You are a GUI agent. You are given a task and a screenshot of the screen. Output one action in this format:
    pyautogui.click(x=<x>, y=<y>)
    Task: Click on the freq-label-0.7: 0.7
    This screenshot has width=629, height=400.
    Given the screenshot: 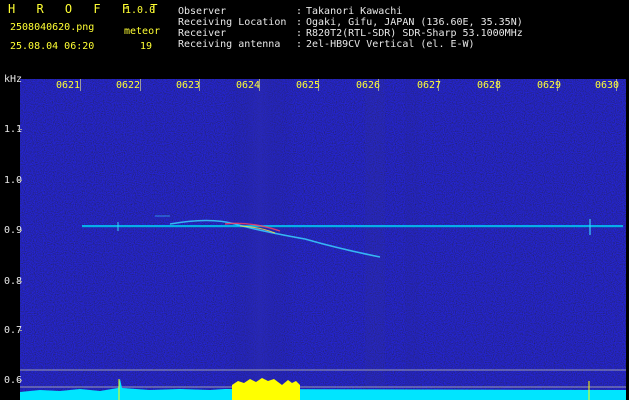 What is the action you would take?
    pyautogui.click(x=13, y=330)
    